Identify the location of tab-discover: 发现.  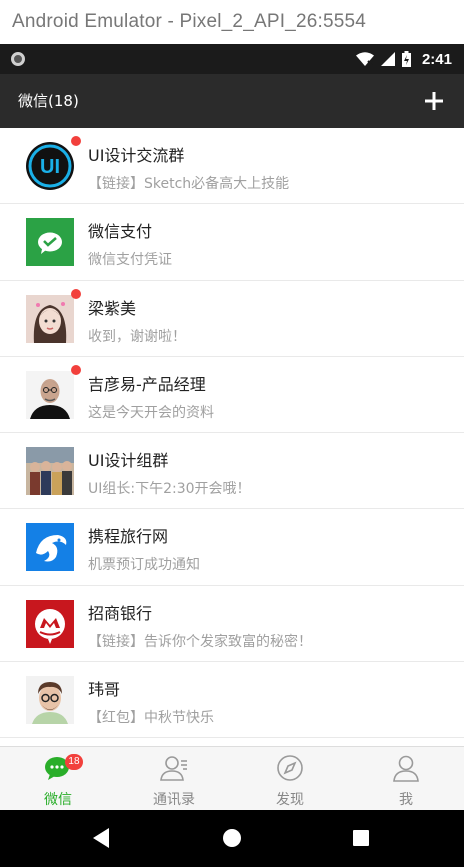
(290, 778).